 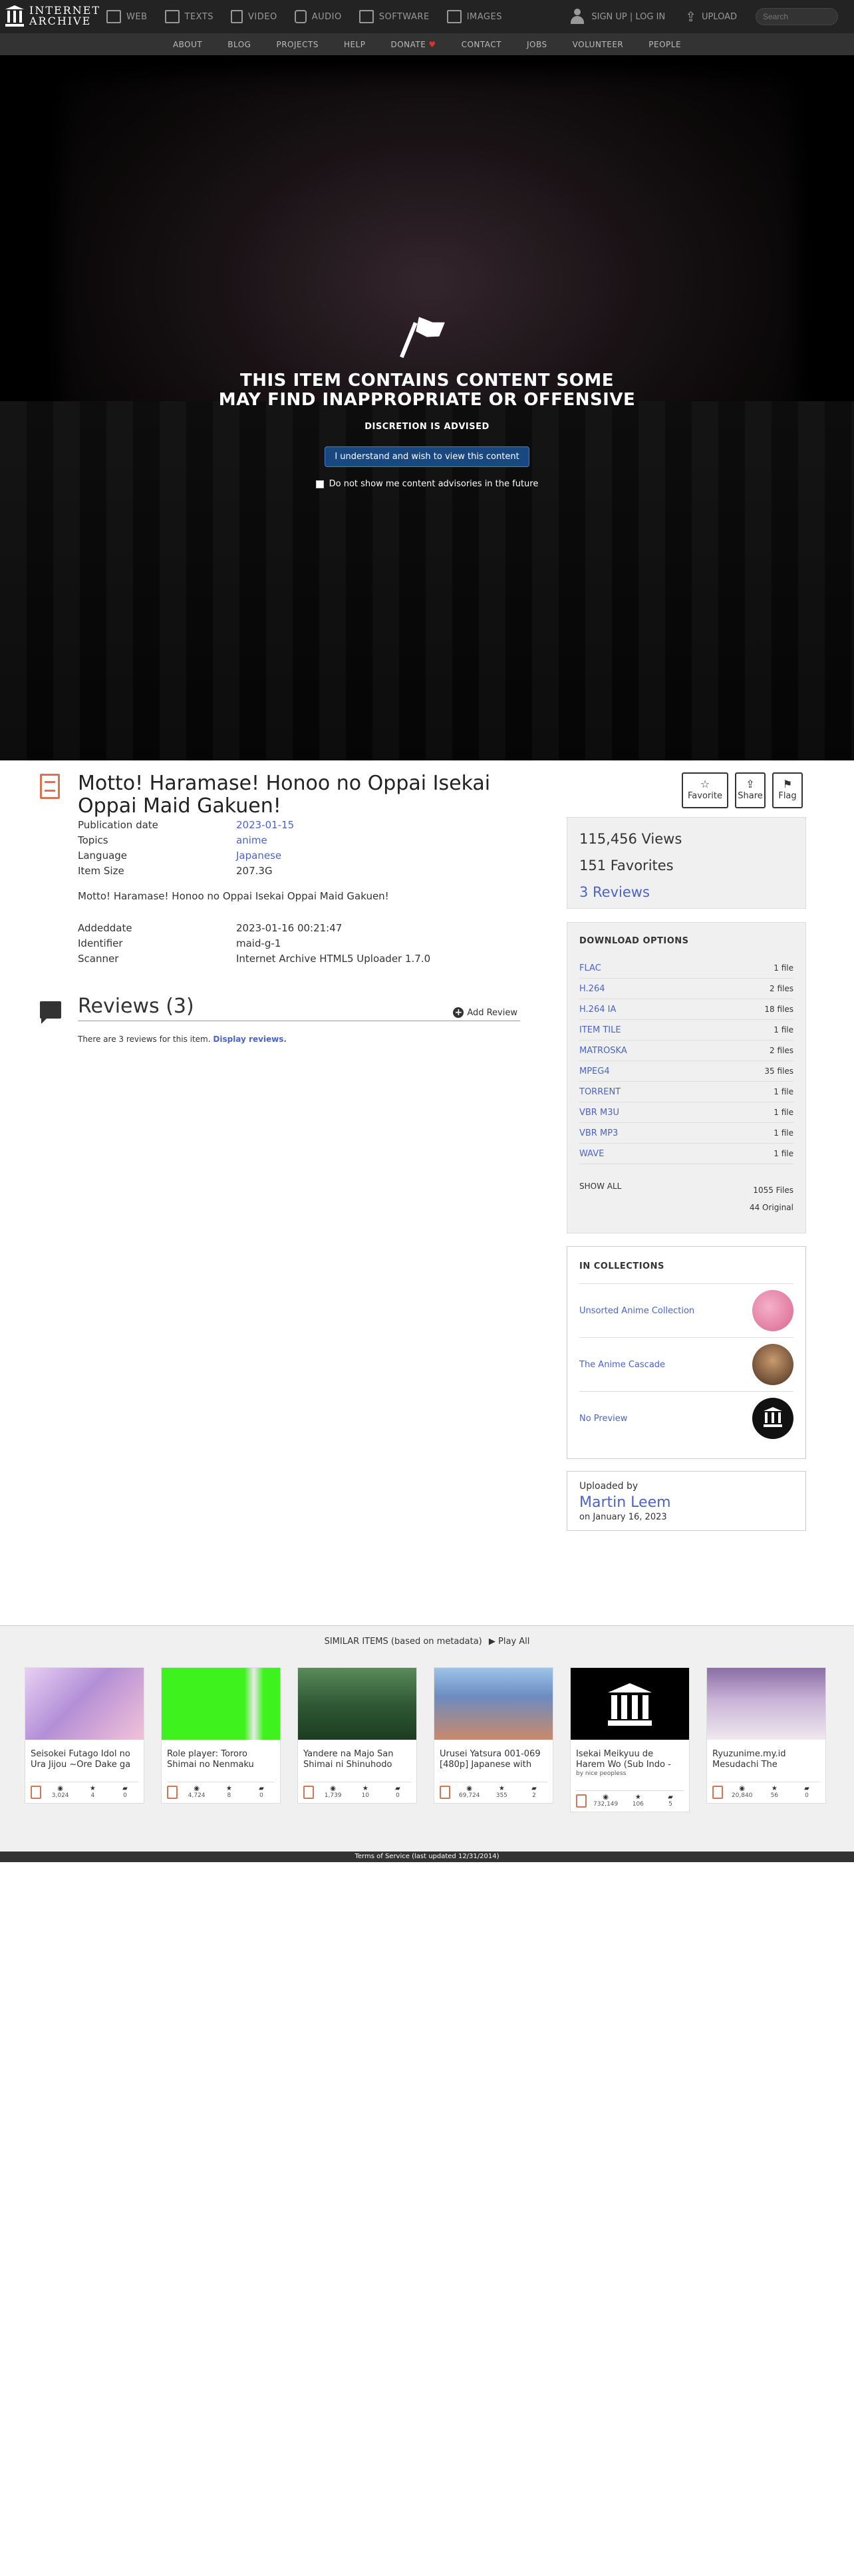 What do you see at coordinates (197, 1788) in the screenshot?
I see `eye-icon: ◉` at bounding box center [197, 1788].